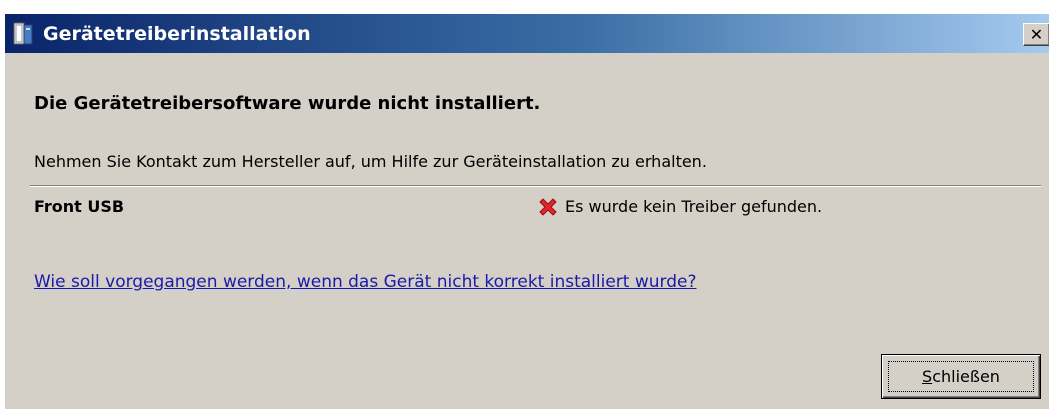 The width and height of the screenshot is (1049, 409). What do you see at coordinates (79, 206) in the screenshot?
I see `device-name: Front USB` at bounding box center [79, 206].